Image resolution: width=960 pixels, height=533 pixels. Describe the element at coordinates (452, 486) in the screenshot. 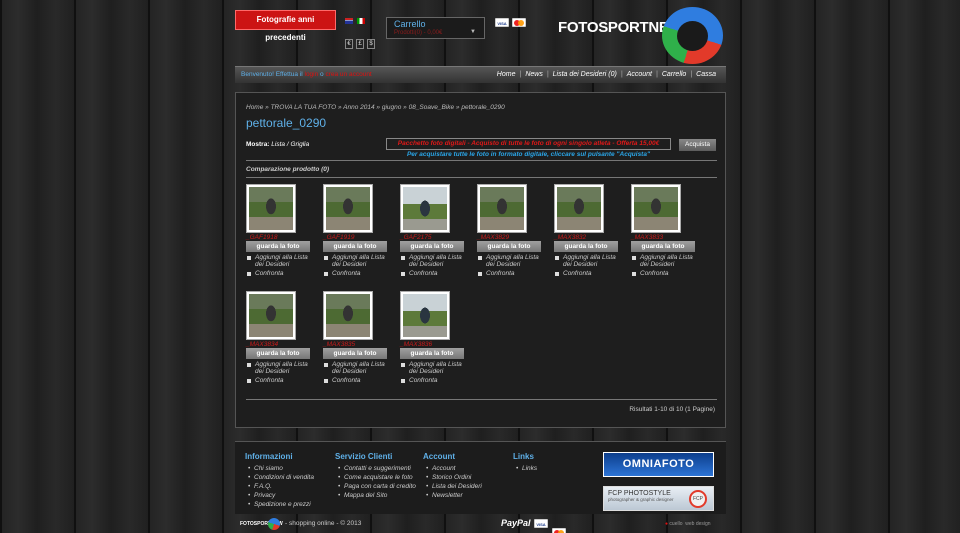

I see `footer-link: Lista dei Desideri` at that location.